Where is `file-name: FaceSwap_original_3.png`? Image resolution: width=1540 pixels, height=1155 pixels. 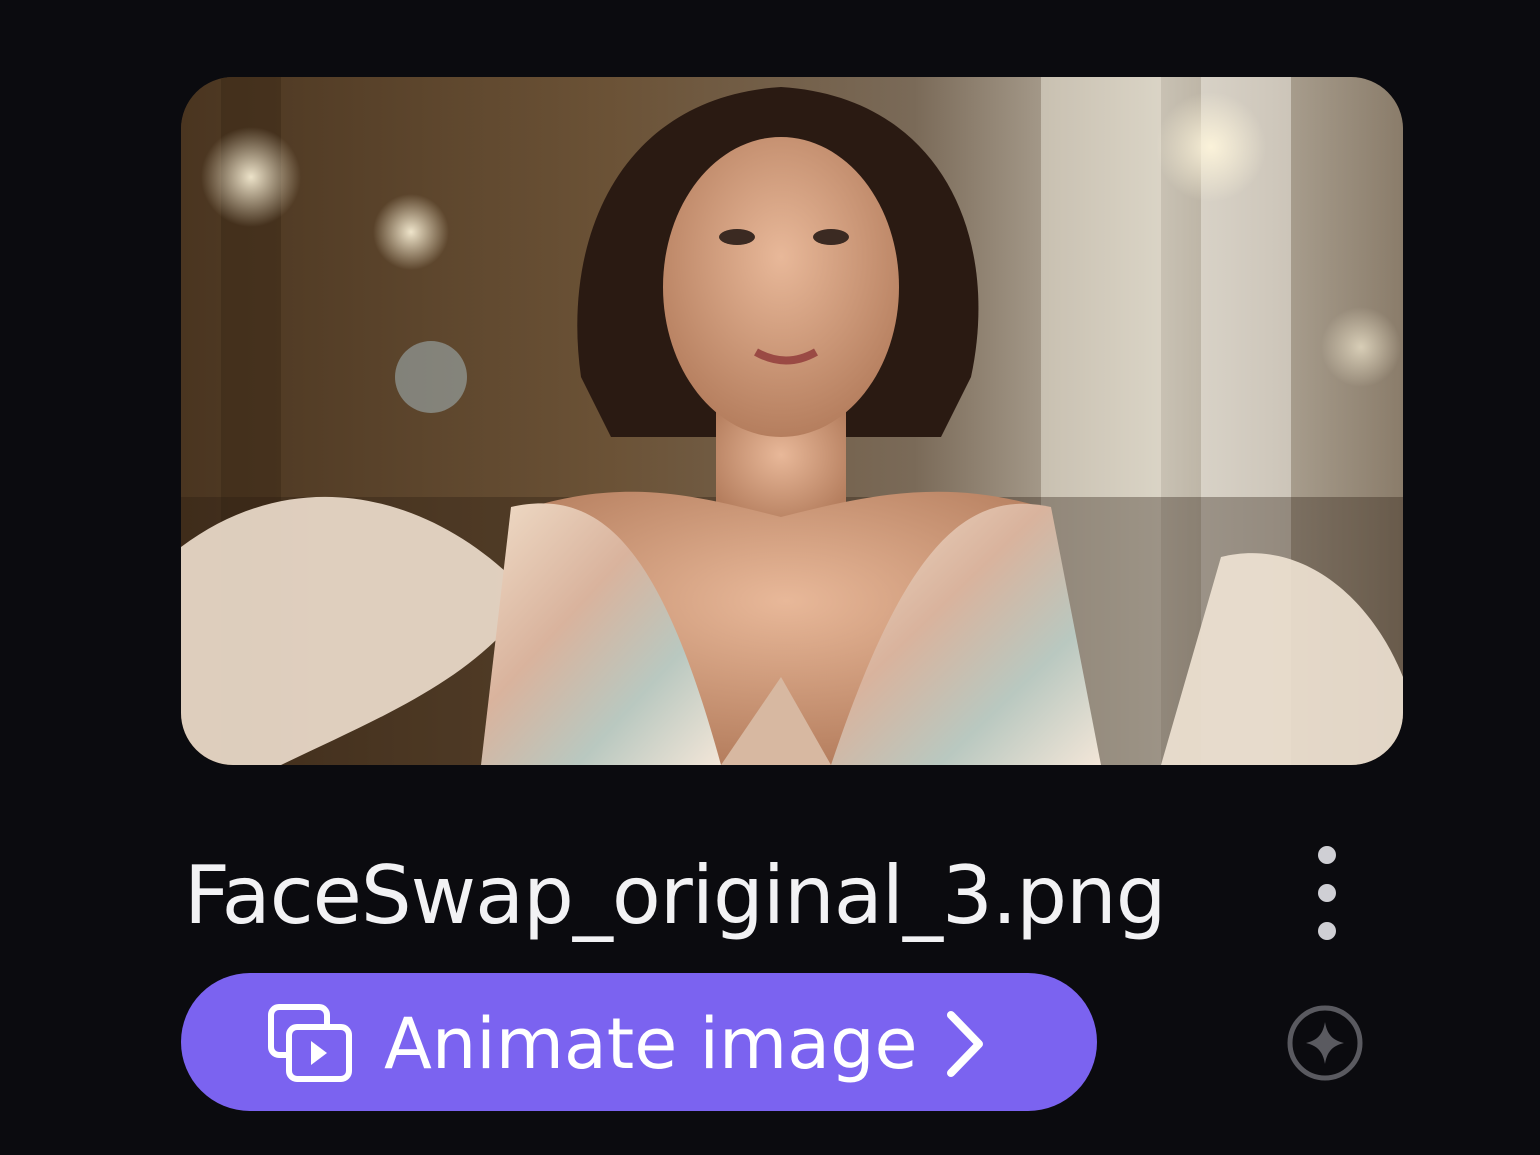 file-name: FaceSwap_original_3.png is located at coordinates (675, 895).